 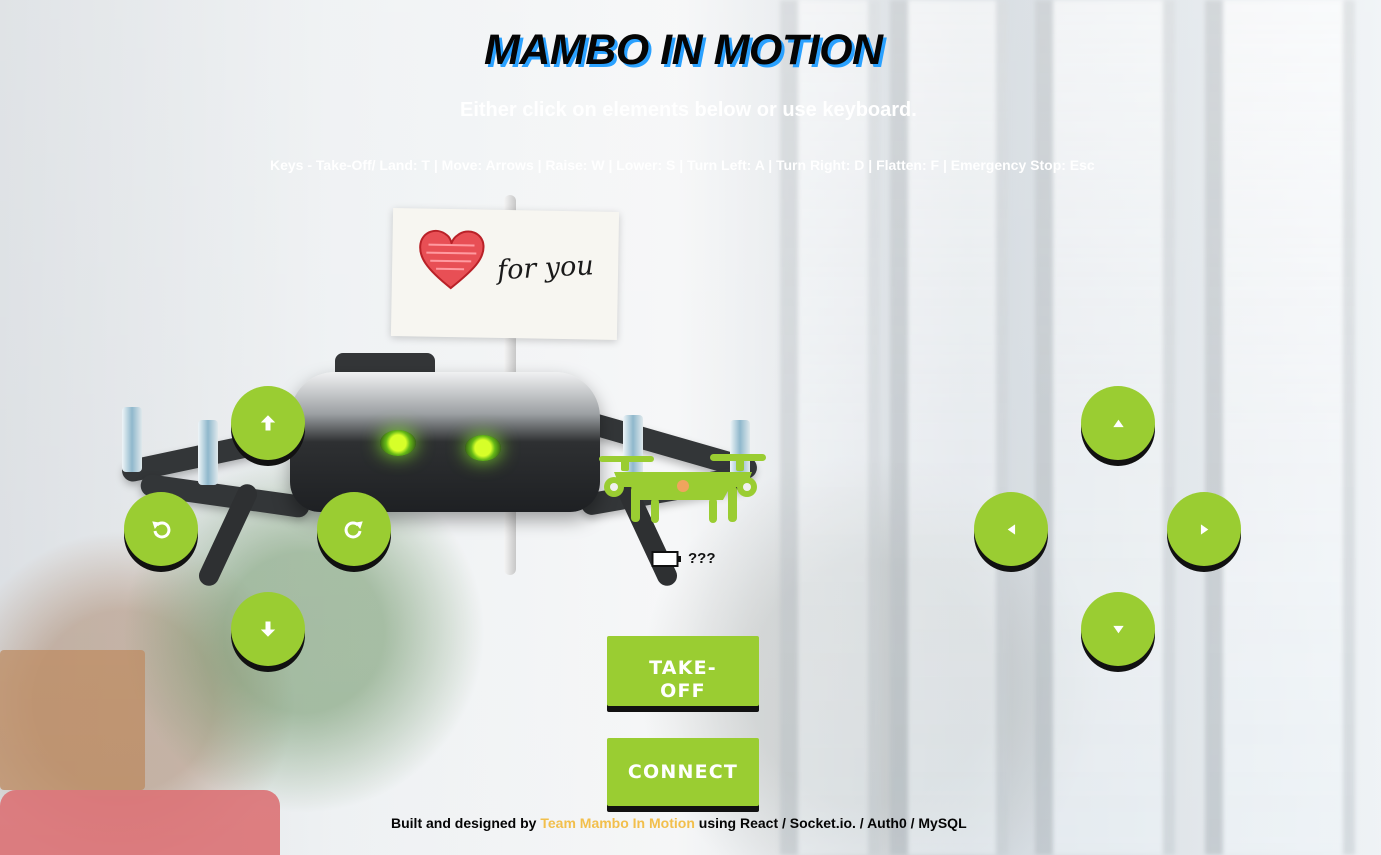 I want to click on battery-empty-icon, so click(x=666, y=559).